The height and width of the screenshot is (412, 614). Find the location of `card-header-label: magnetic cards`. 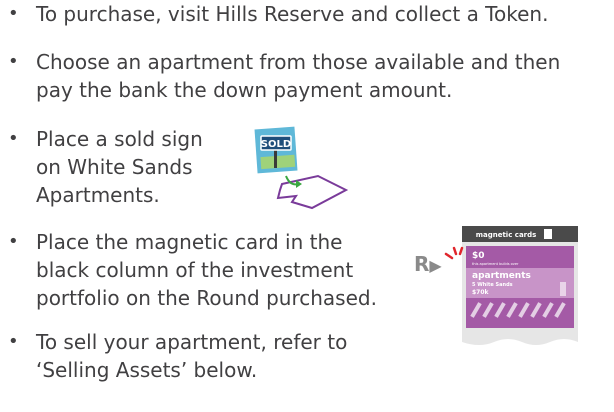

card-header-label: magnetic cards is located at coordinates (506, 235).